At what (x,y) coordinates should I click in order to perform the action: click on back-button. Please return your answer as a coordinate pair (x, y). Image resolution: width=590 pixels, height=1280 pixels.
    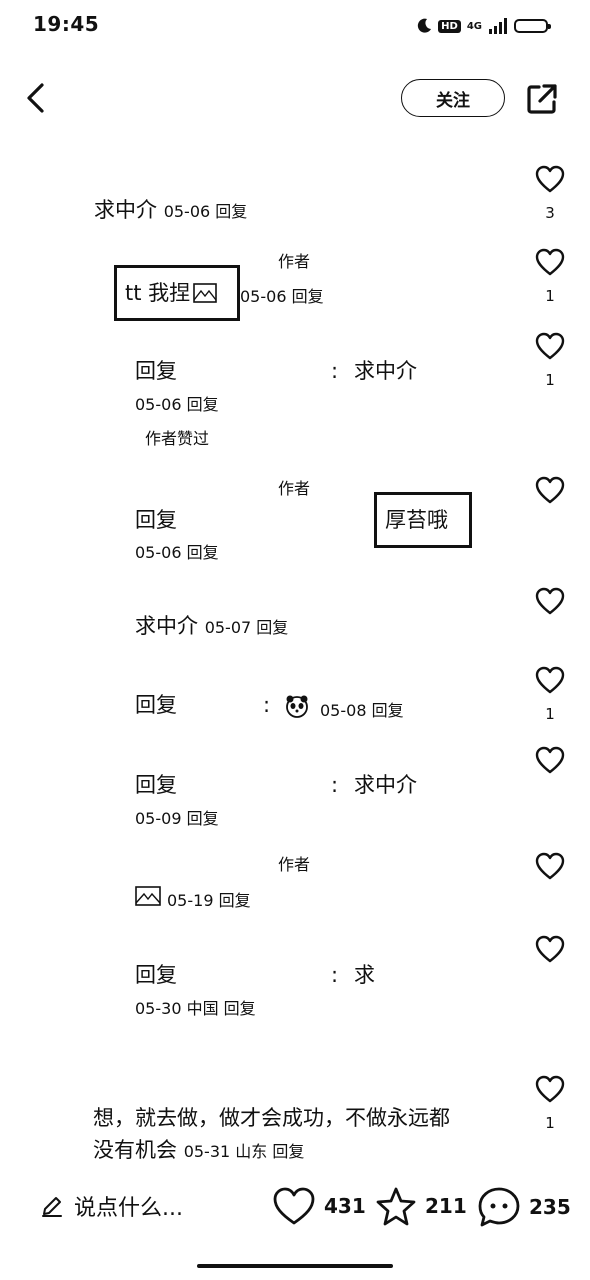
    Looking at the image, I should click on (38, 98).